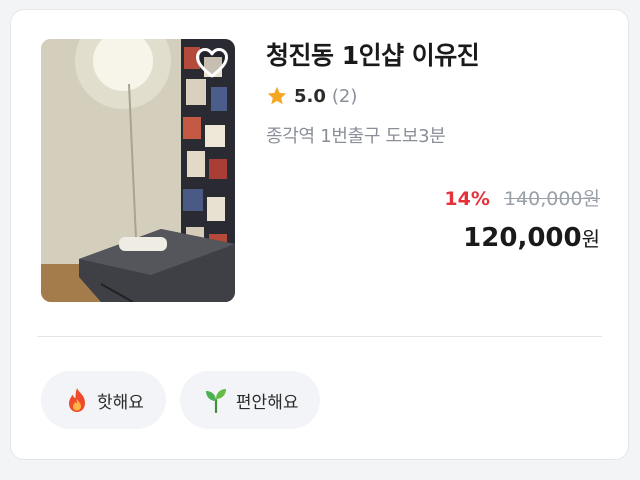 This screenshot has width=640, height=480. Describe the element at coordinates (215, 401) in the screenshot. I see `sprout-icon` at that location.